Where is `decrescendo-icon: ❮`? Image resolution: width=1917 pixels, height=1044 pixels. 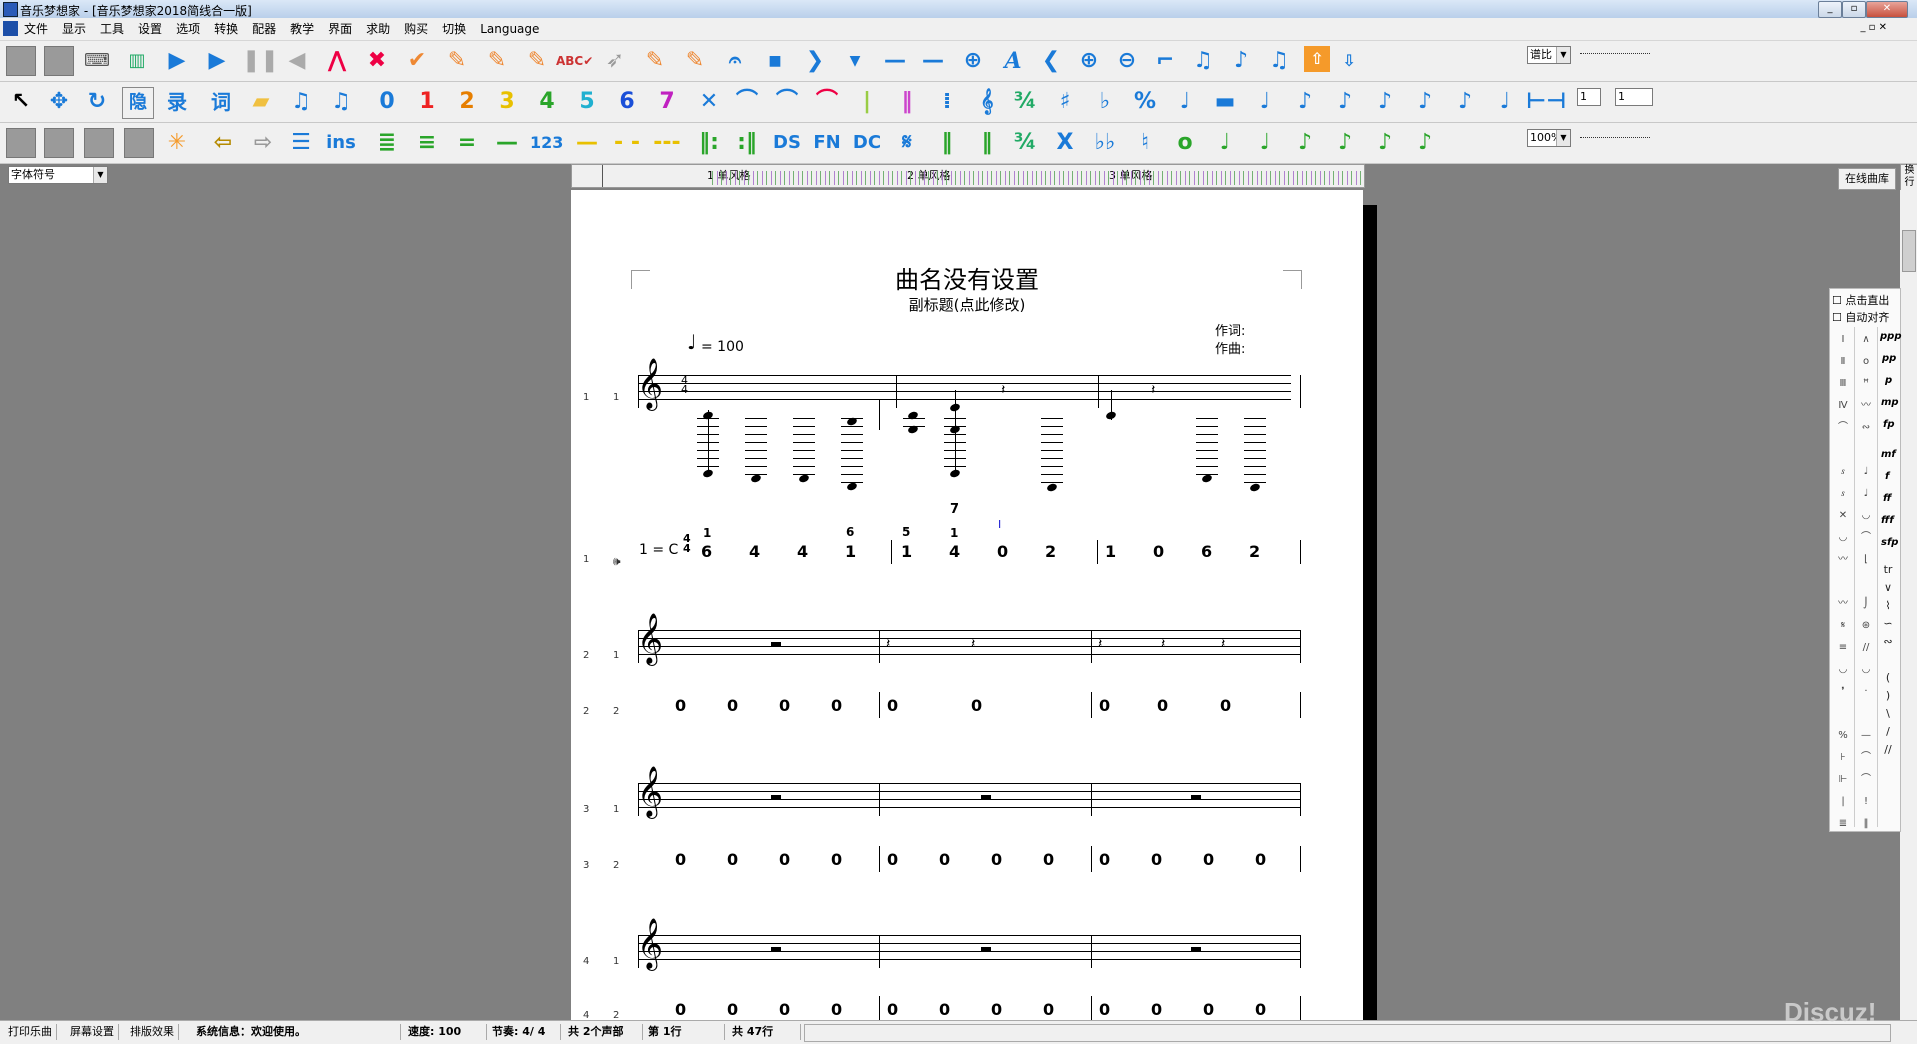 decrescendo-icon: ❮ is located at coordinates (1051, 61).